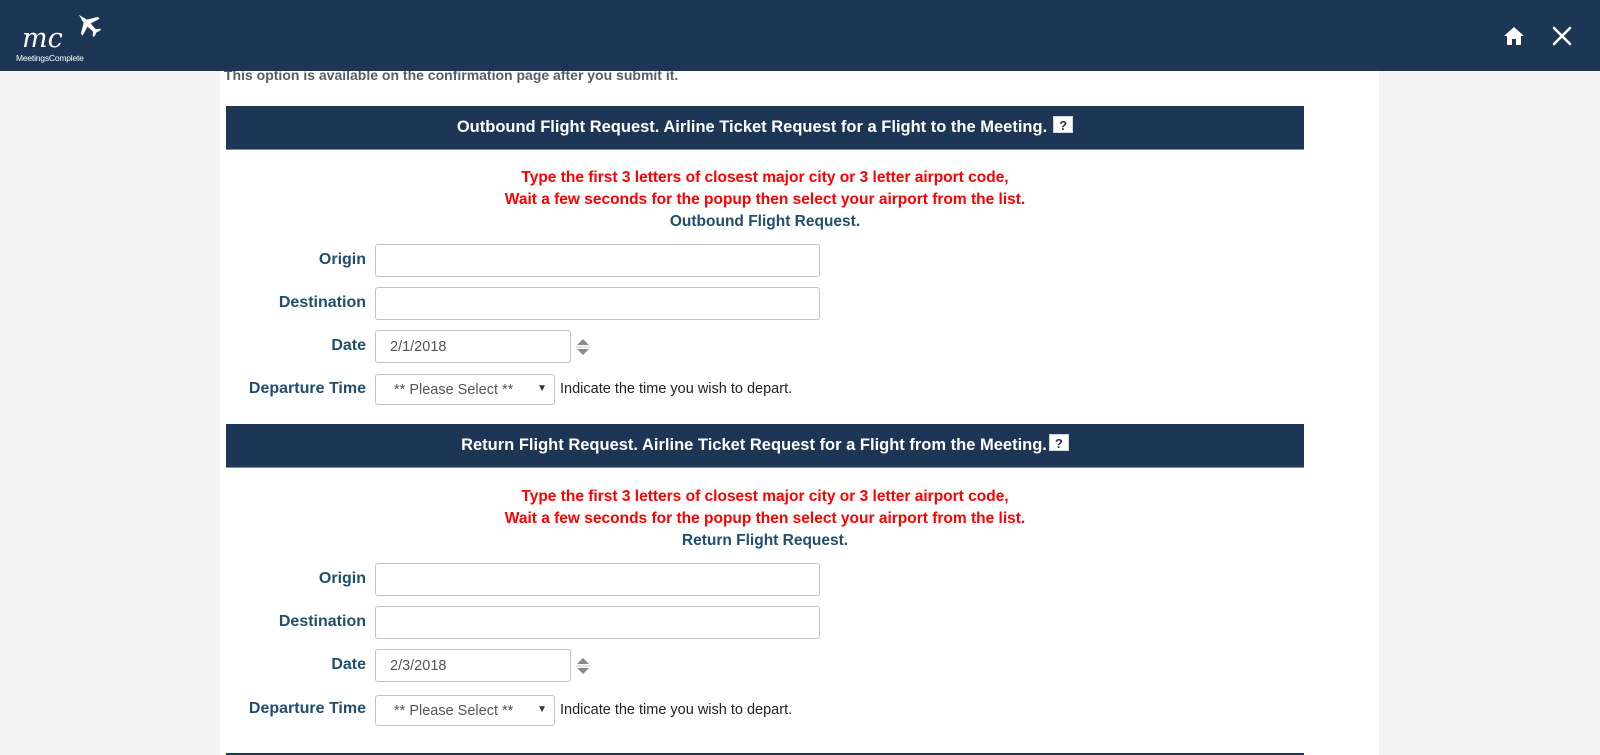  What do you see at coordinates (1058, 442) in the screenshot?
I see `return-help-icon: ?` at bounding box center [1058, 442].